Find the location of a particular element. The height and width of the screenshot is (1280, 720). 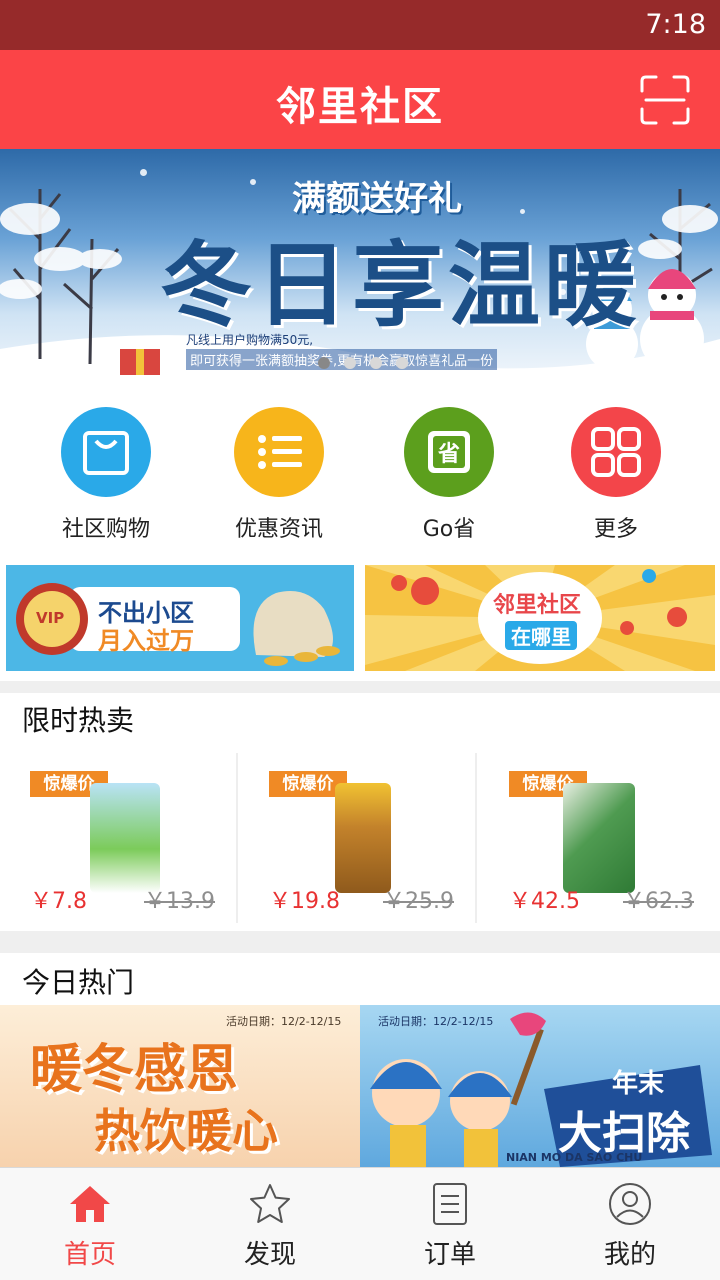

menu-community-shopping: 社区购物 is located at coordinates (106, 475).